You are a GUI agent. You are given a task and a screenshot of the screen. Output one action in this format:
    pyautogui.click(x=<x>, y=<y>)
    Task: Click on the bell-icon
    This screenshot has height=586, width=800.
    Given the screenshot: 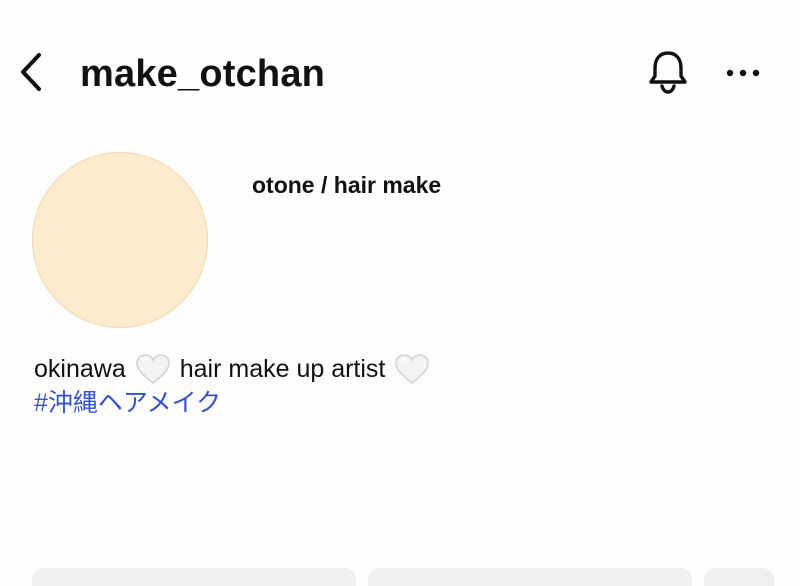 What is the action you would take?
    pyautogui.click(x=668, y=74)
    